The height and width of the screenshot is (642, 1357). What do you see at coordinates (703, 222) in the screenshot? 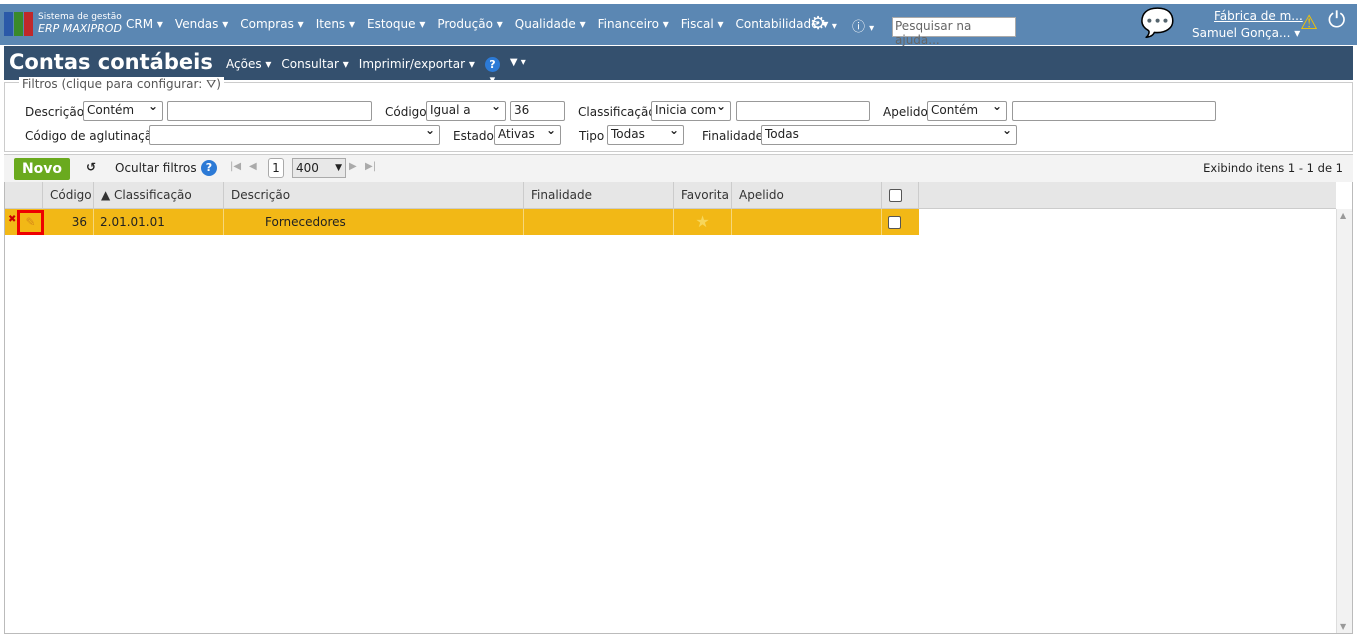
I see `favorite-star-icon: ★` at bounding box center [703, 222].